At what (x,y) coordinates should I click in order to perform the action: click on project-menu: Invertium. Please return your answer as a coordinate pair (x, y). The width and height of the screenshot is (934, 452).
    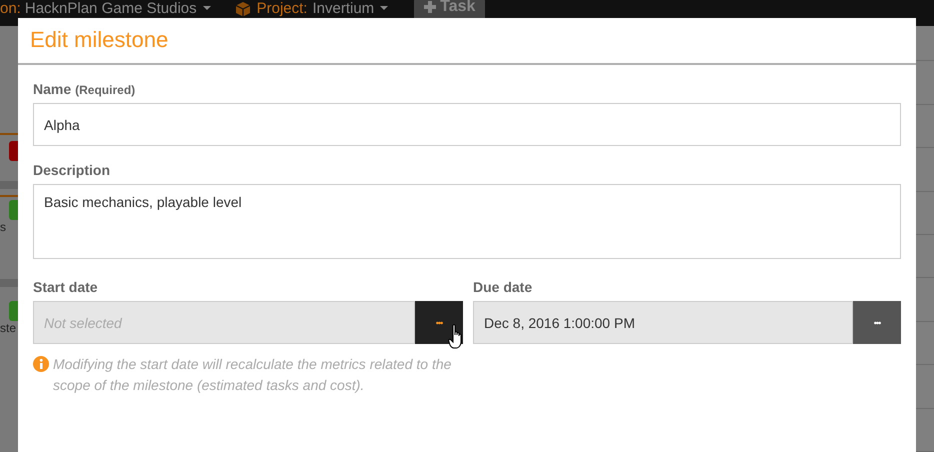
    Looking at the image, I should click on (350, 8).